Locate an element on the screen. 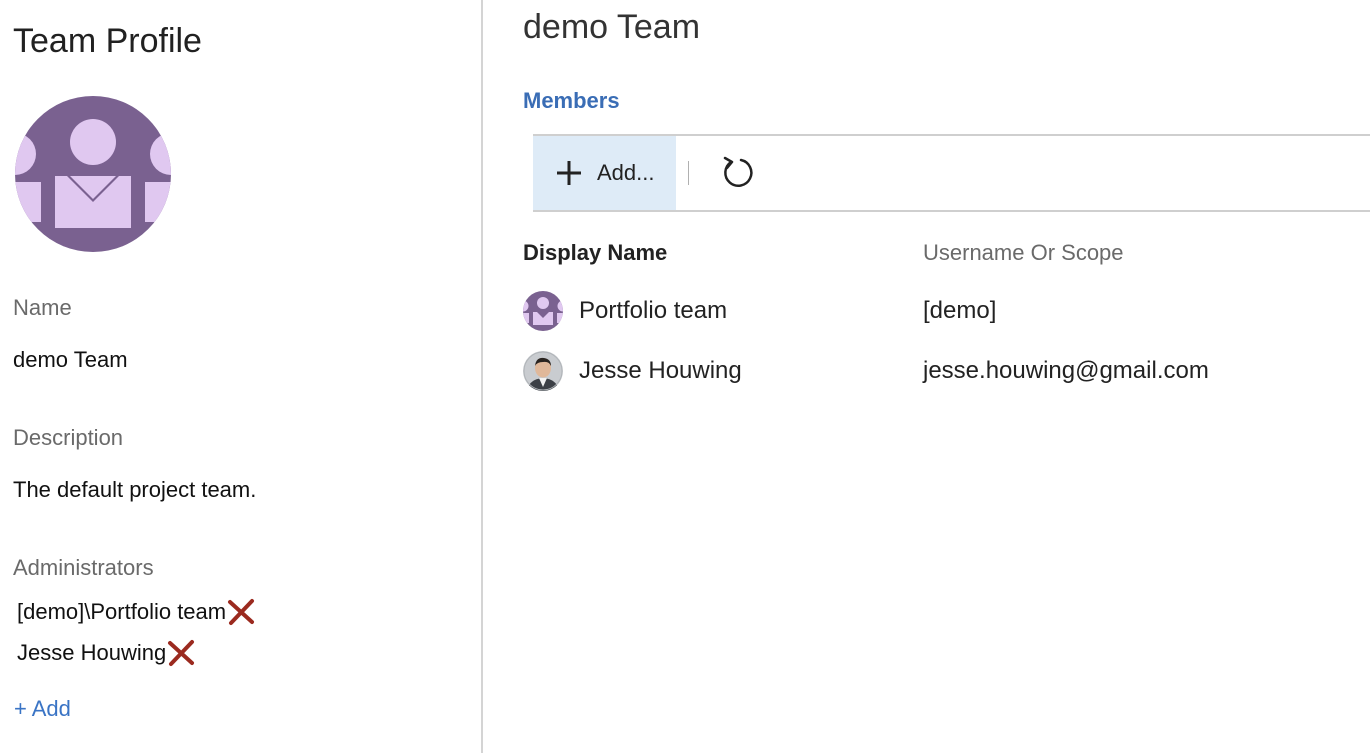 The width and height of the screenshot is (1370, 753). add-administrator-link: + Add is located at coordinates (42, 709).